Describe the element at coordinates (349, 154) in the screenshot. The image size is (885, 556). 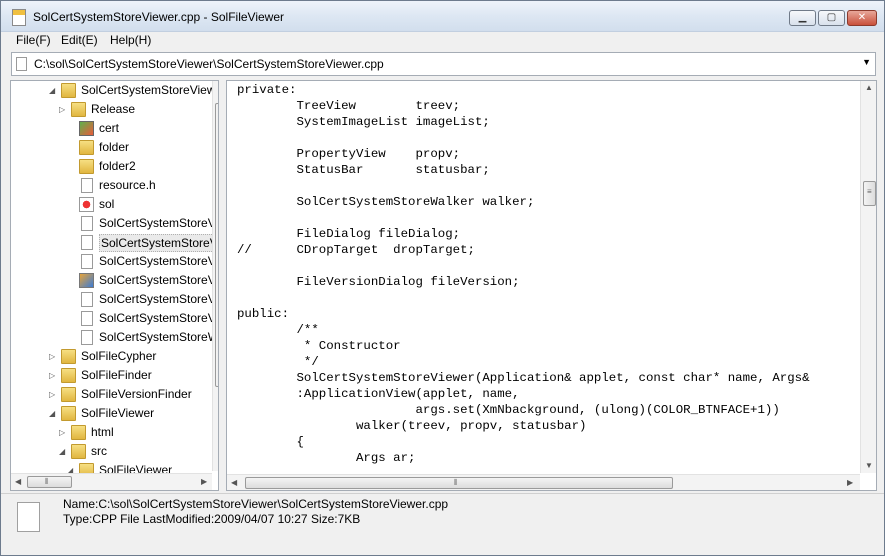
I see `code-line: PropertyView propv;` at that location.